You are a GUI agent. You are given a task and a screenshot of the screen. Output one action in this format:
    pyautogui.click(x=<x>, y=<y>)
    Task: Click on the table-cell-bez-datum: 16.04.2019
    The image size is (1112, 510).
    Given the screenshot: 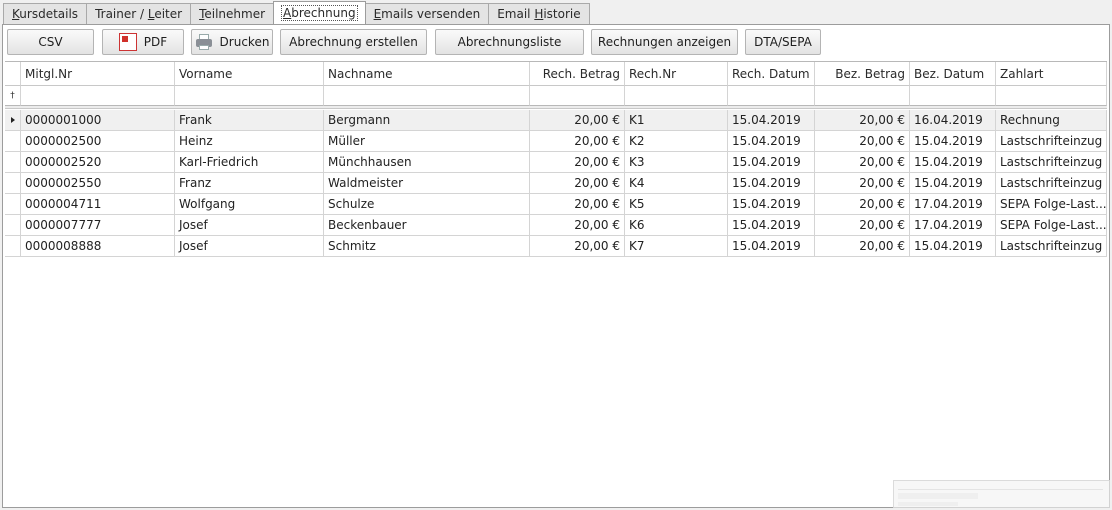 What is the action you would take?
    pyautogui.click(x=953, y=120)
    